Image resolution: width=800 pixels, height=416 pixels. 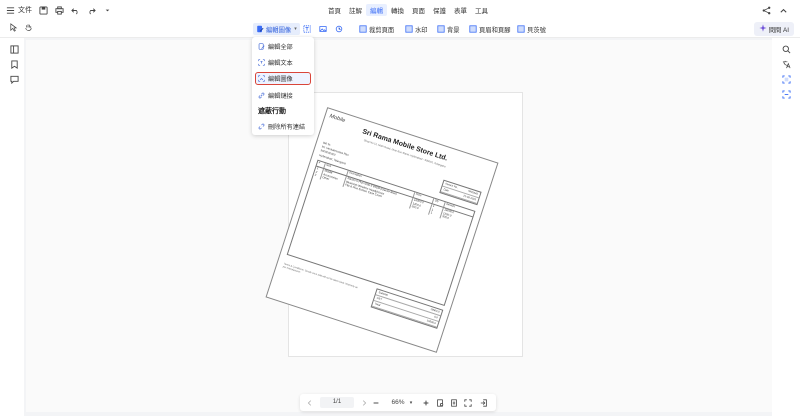 What do you see at coordinates (25, 10) in the screenshot?
I see `file-label: 文件` at bounding box center [25, 10].